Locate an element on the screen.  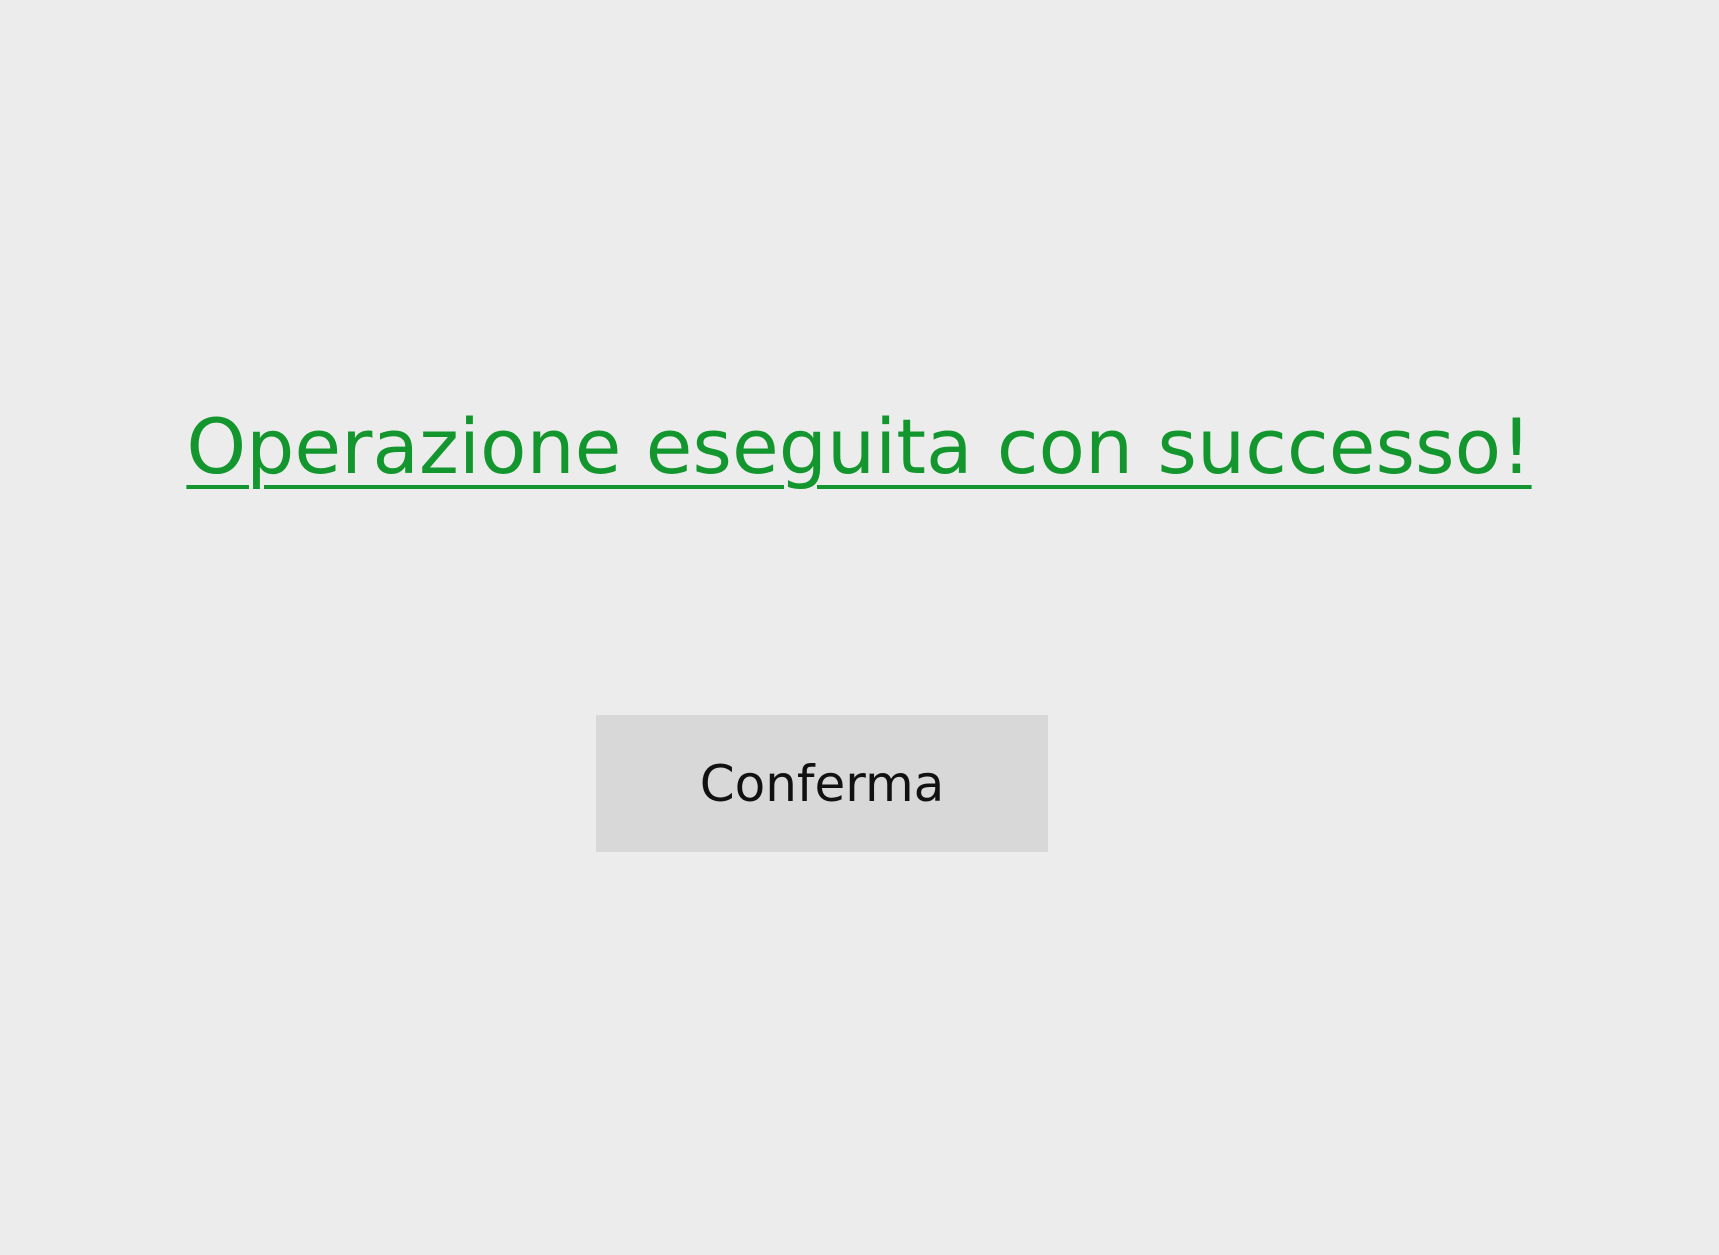
confirm-button-label: Conferma is located at coordinates (822, 783).